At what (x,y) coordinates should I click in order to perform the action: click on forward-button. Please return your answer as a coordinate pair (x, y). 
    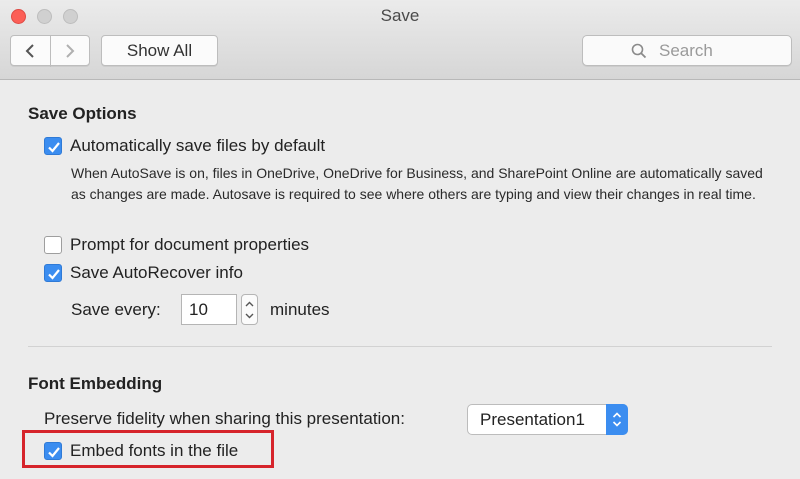
    Looking at the image, I should click on (70, 50).